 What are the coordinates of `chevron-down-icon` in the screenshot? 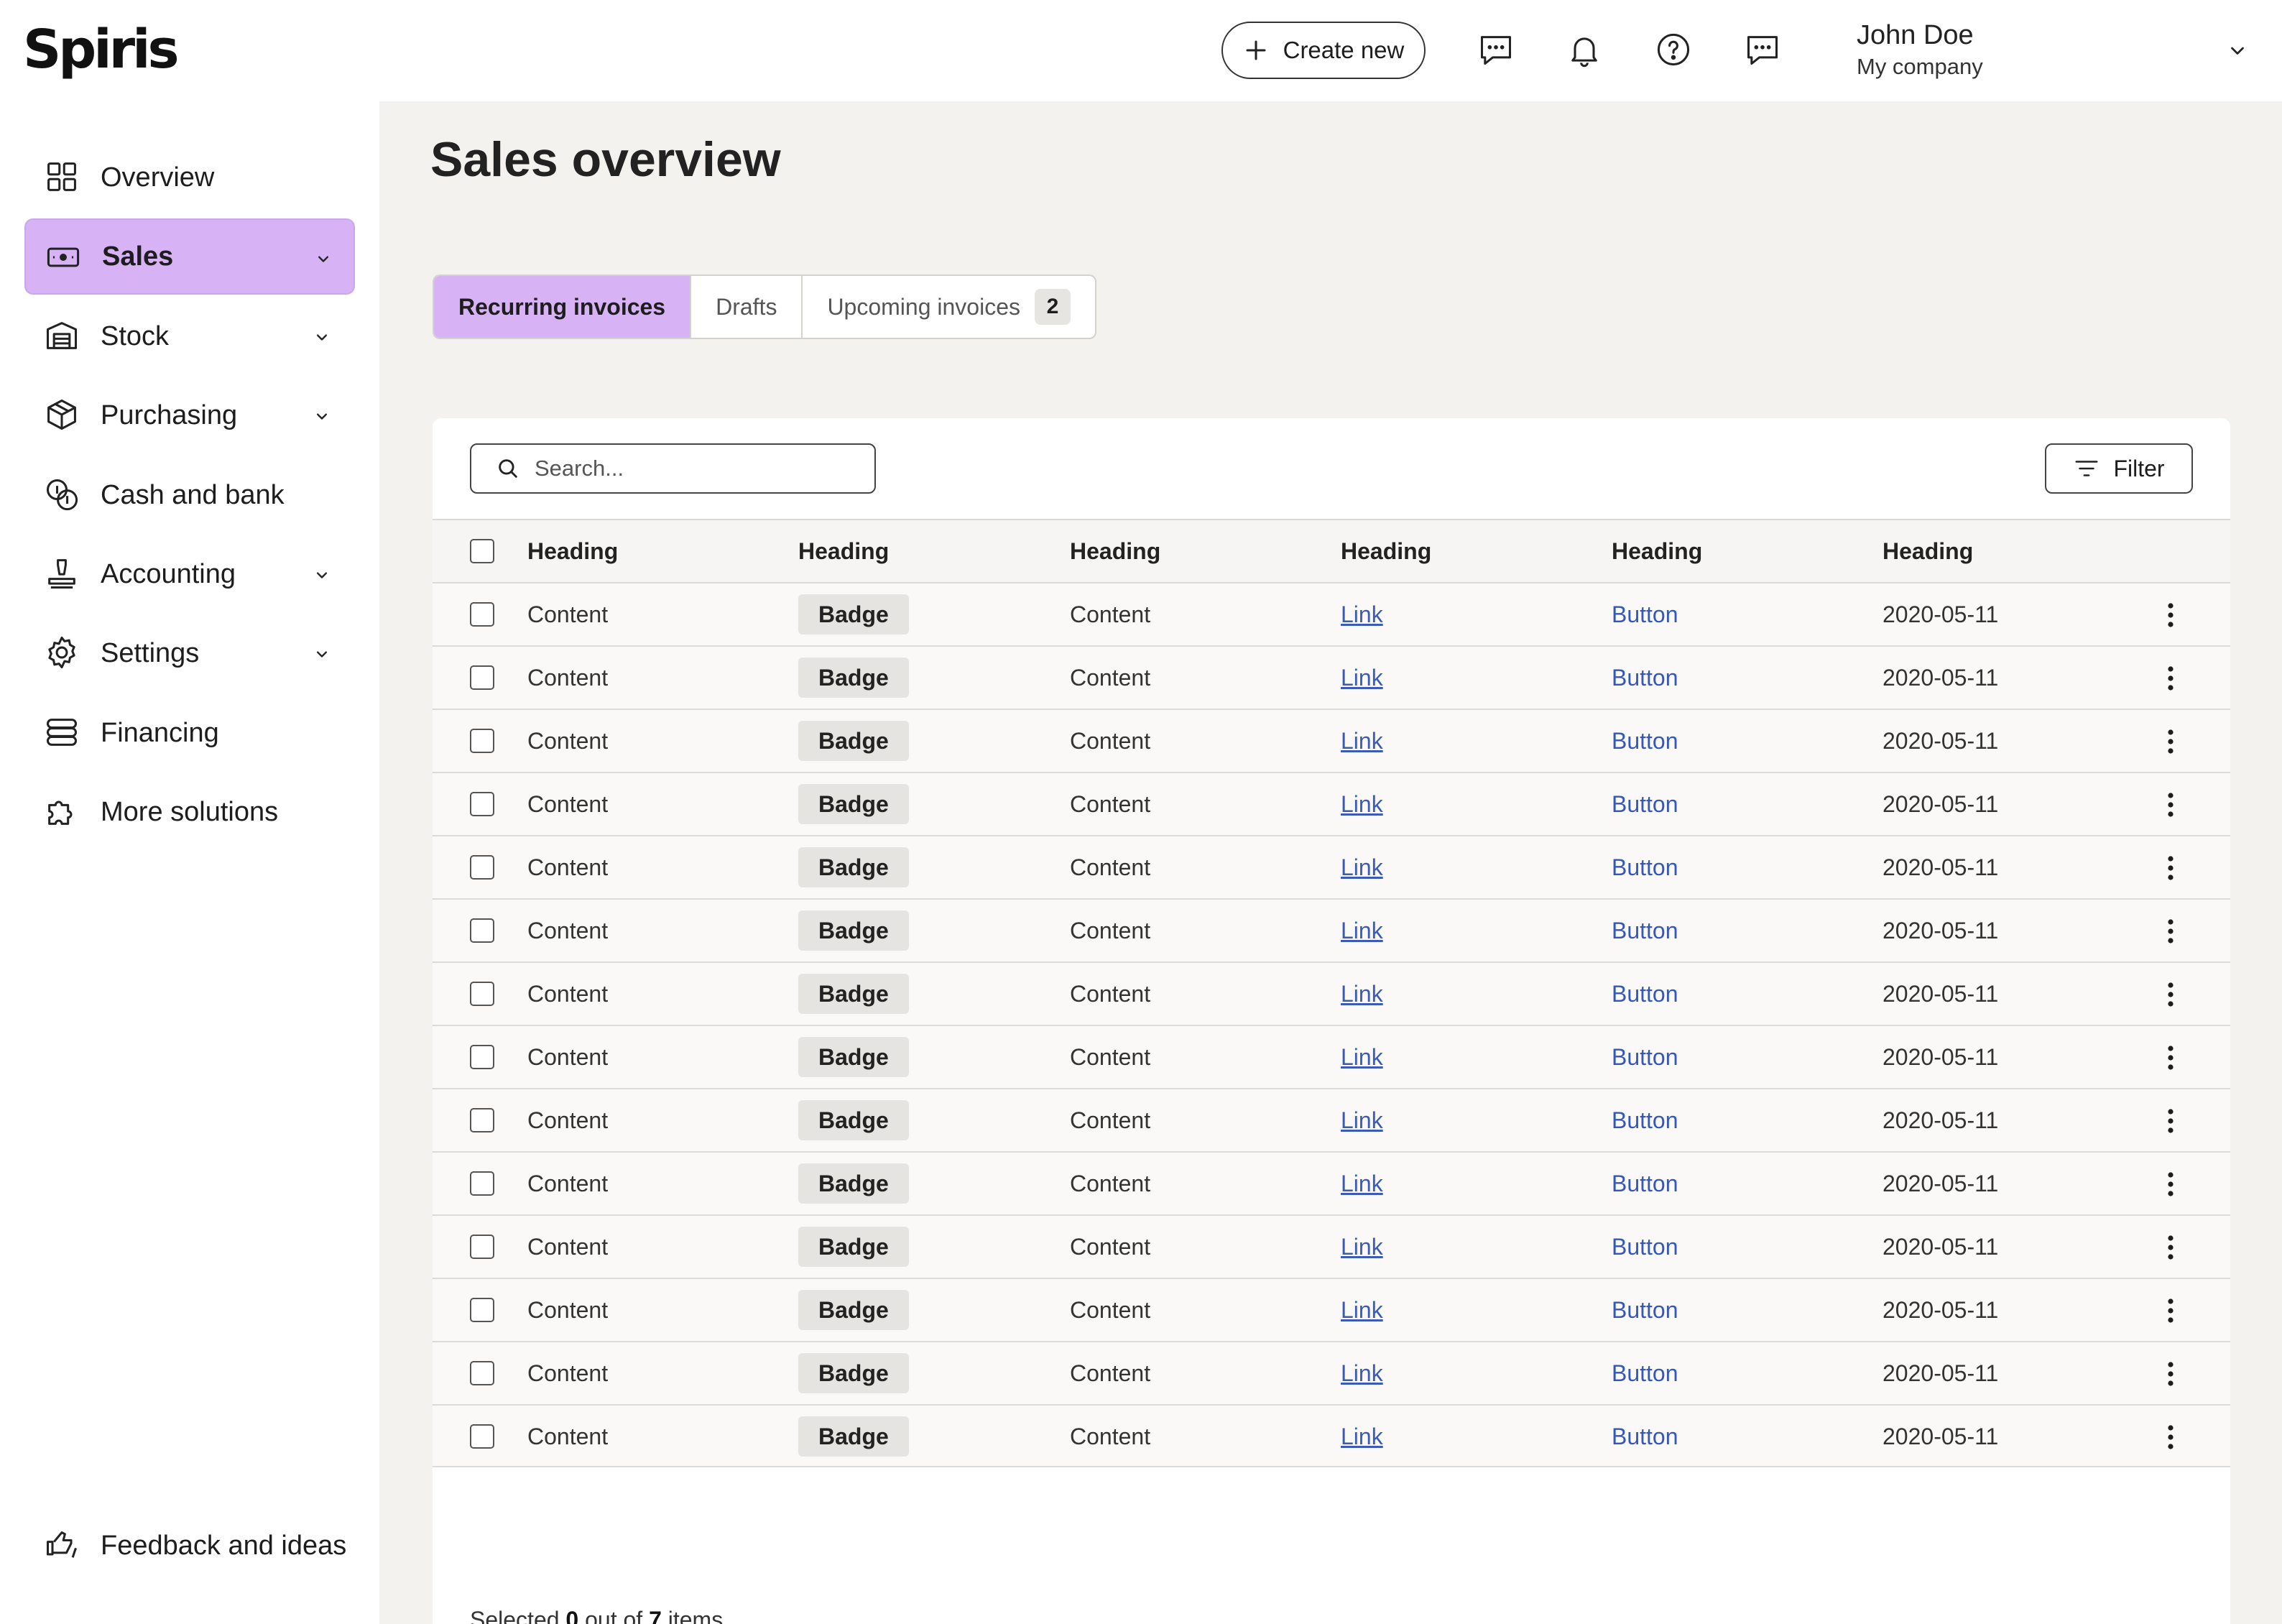 It's located at (2237, 50).